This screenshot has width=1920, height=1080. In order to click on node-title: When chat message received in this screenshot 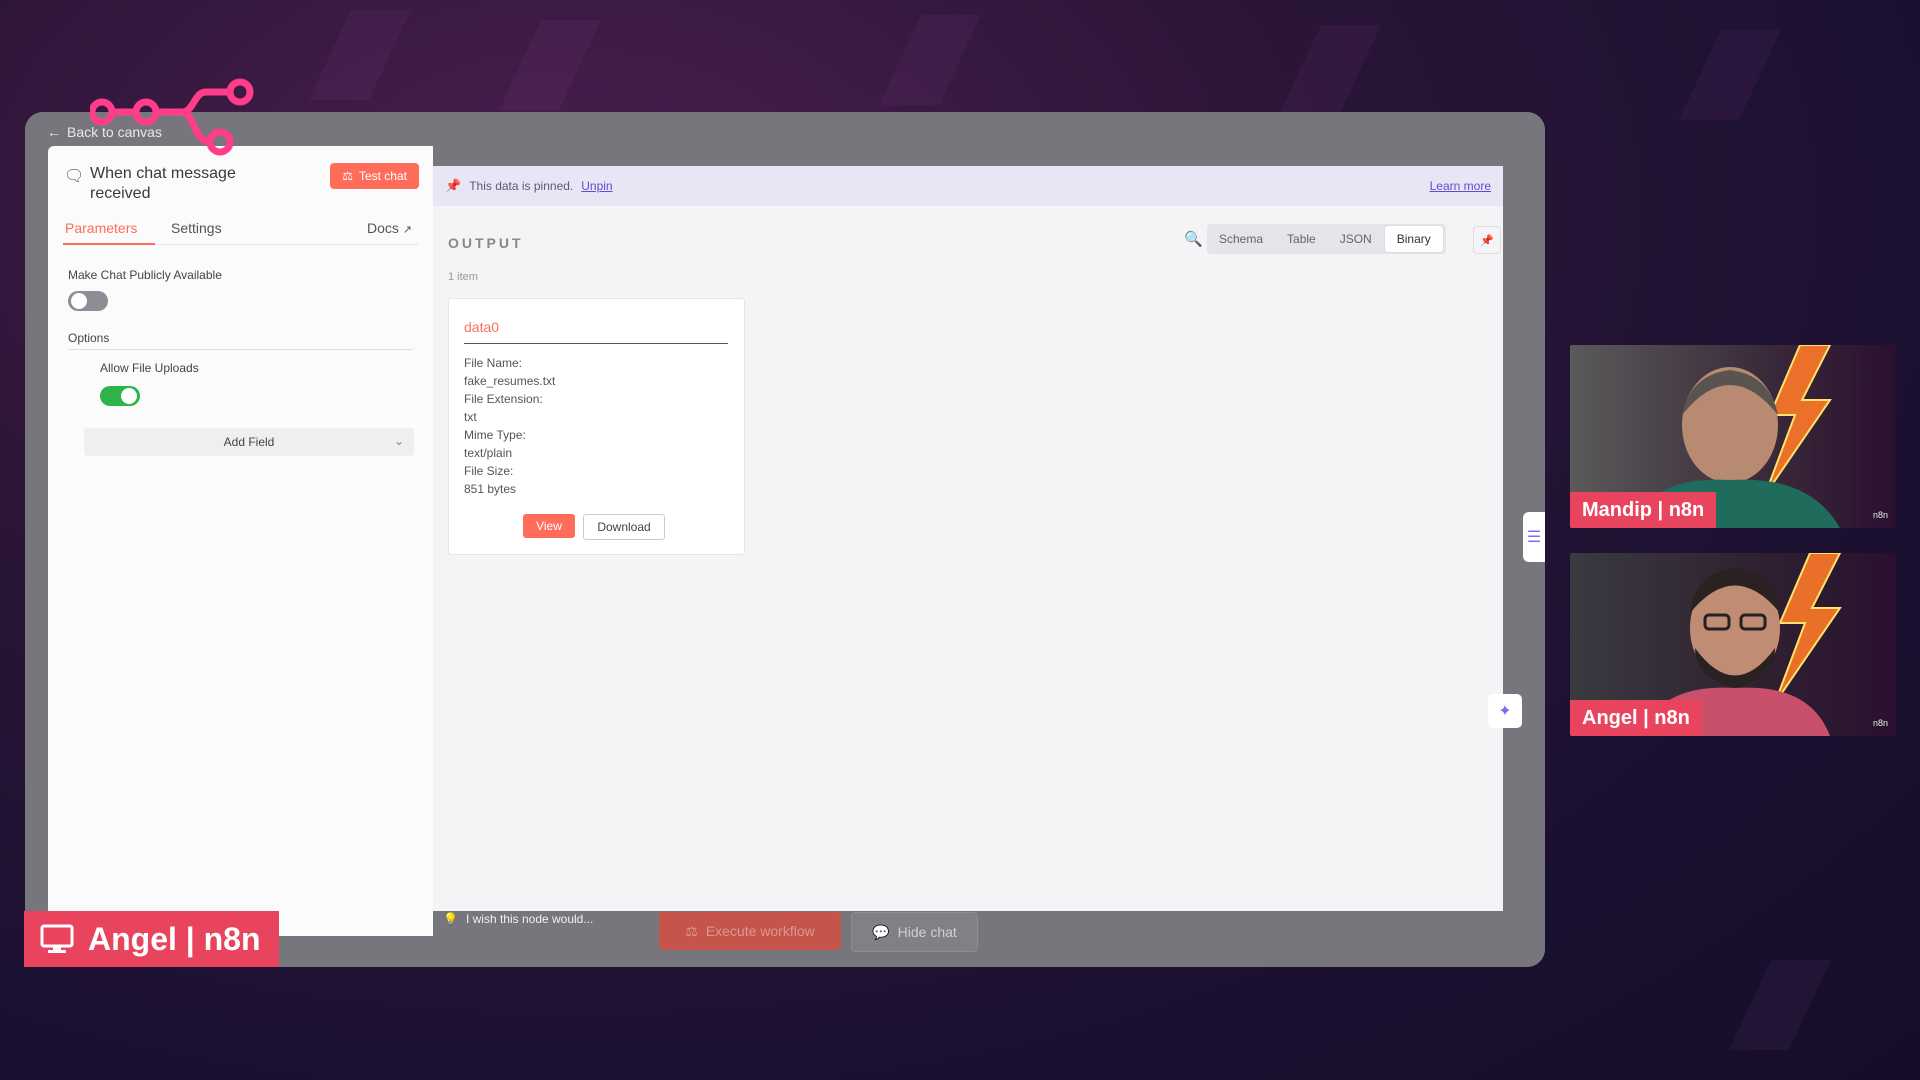, I will do `click(163, 183)`.